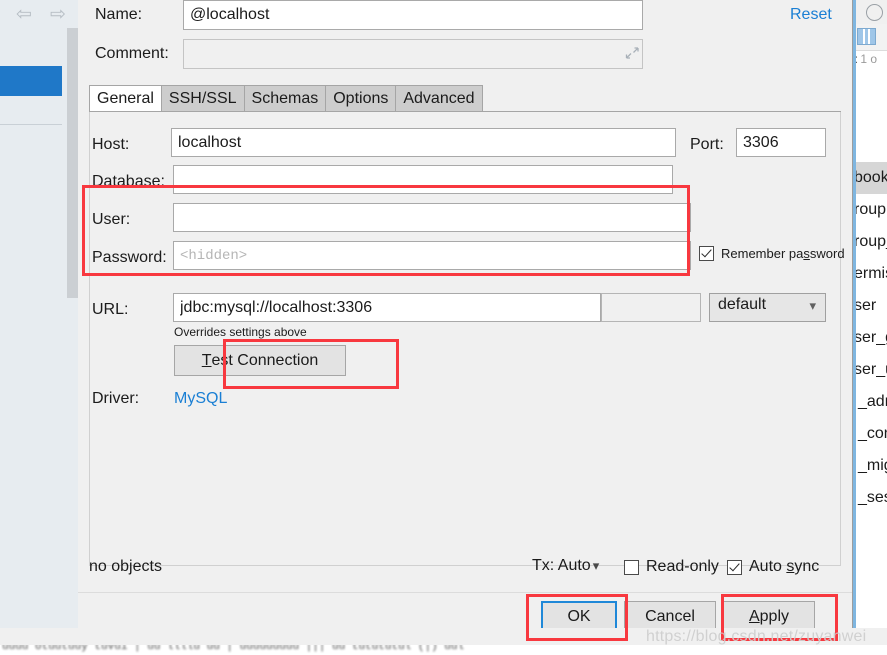  Describe the element at coordinates (866, 36) in the screenshot. I see `table-grid-icon` at that location.